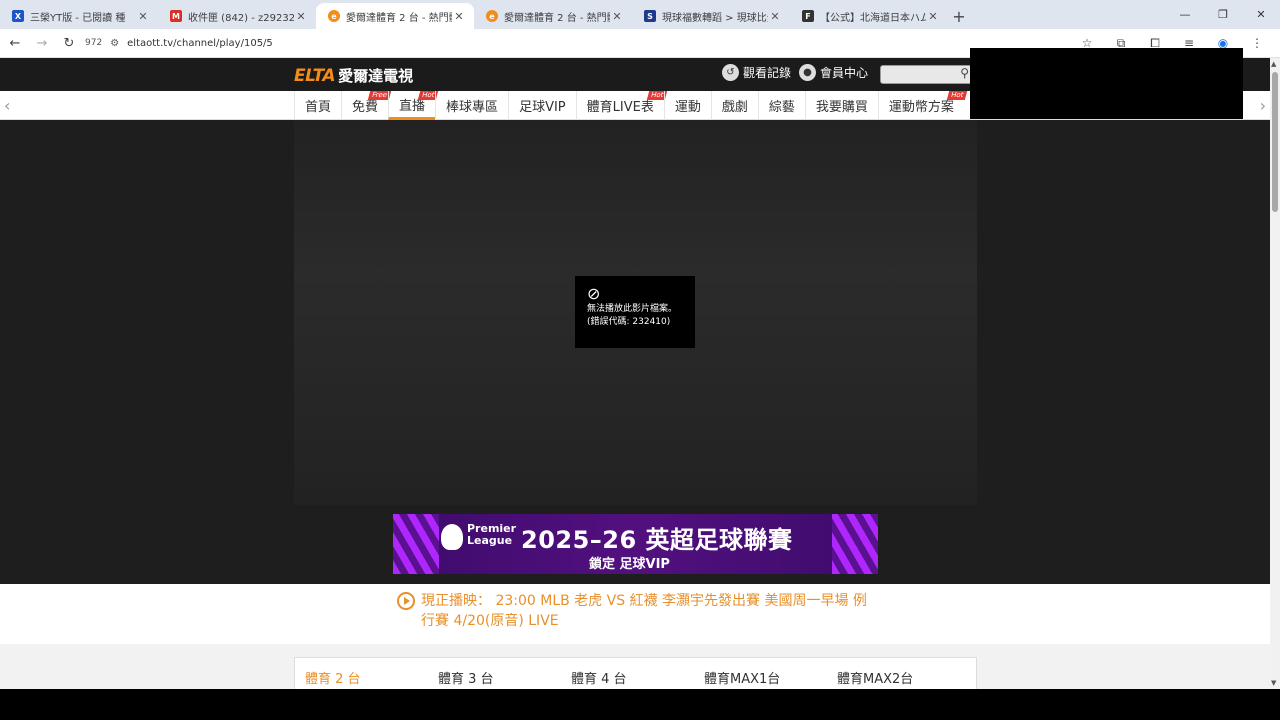 The image size is (1280, 720). What do you see at coordinates (808, 16) in the screenshot?
I see `tab-favicon-icon: F` at bounding box center [808, 16].